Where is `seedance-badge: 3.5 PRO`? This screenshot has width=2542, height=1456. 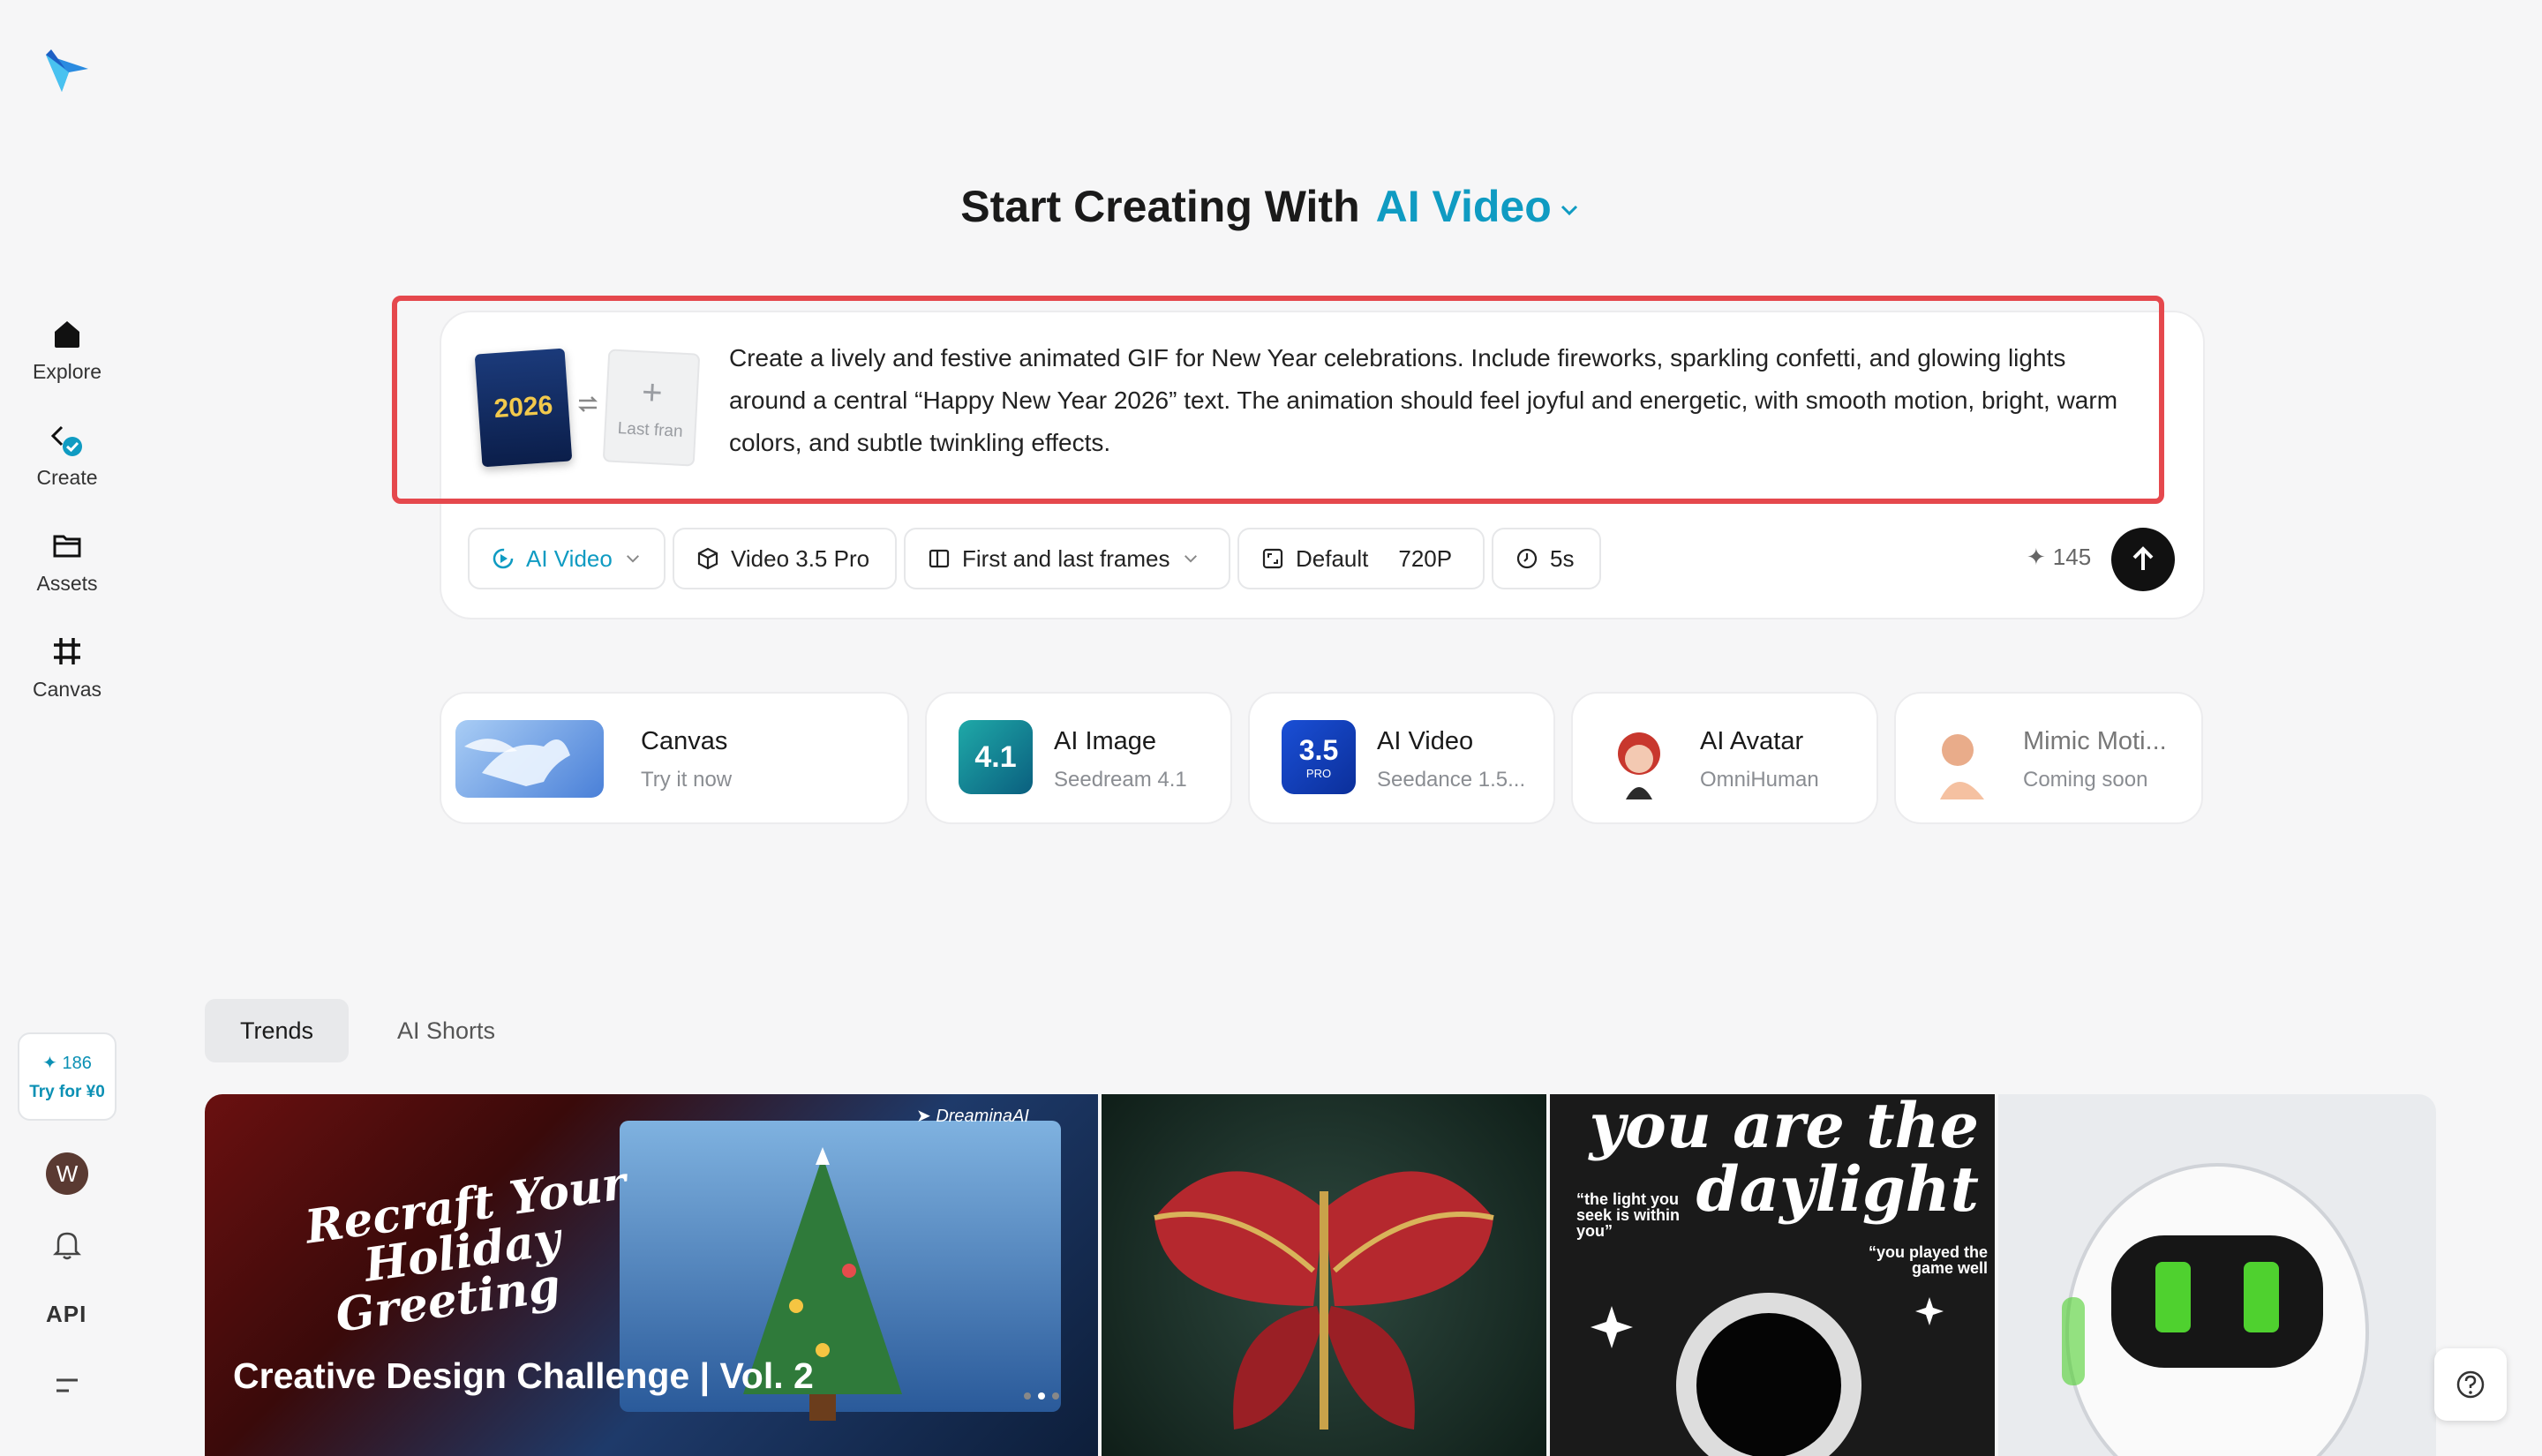
seedance-badge: 3.5 PRO is located at coordinates (1319, 757).